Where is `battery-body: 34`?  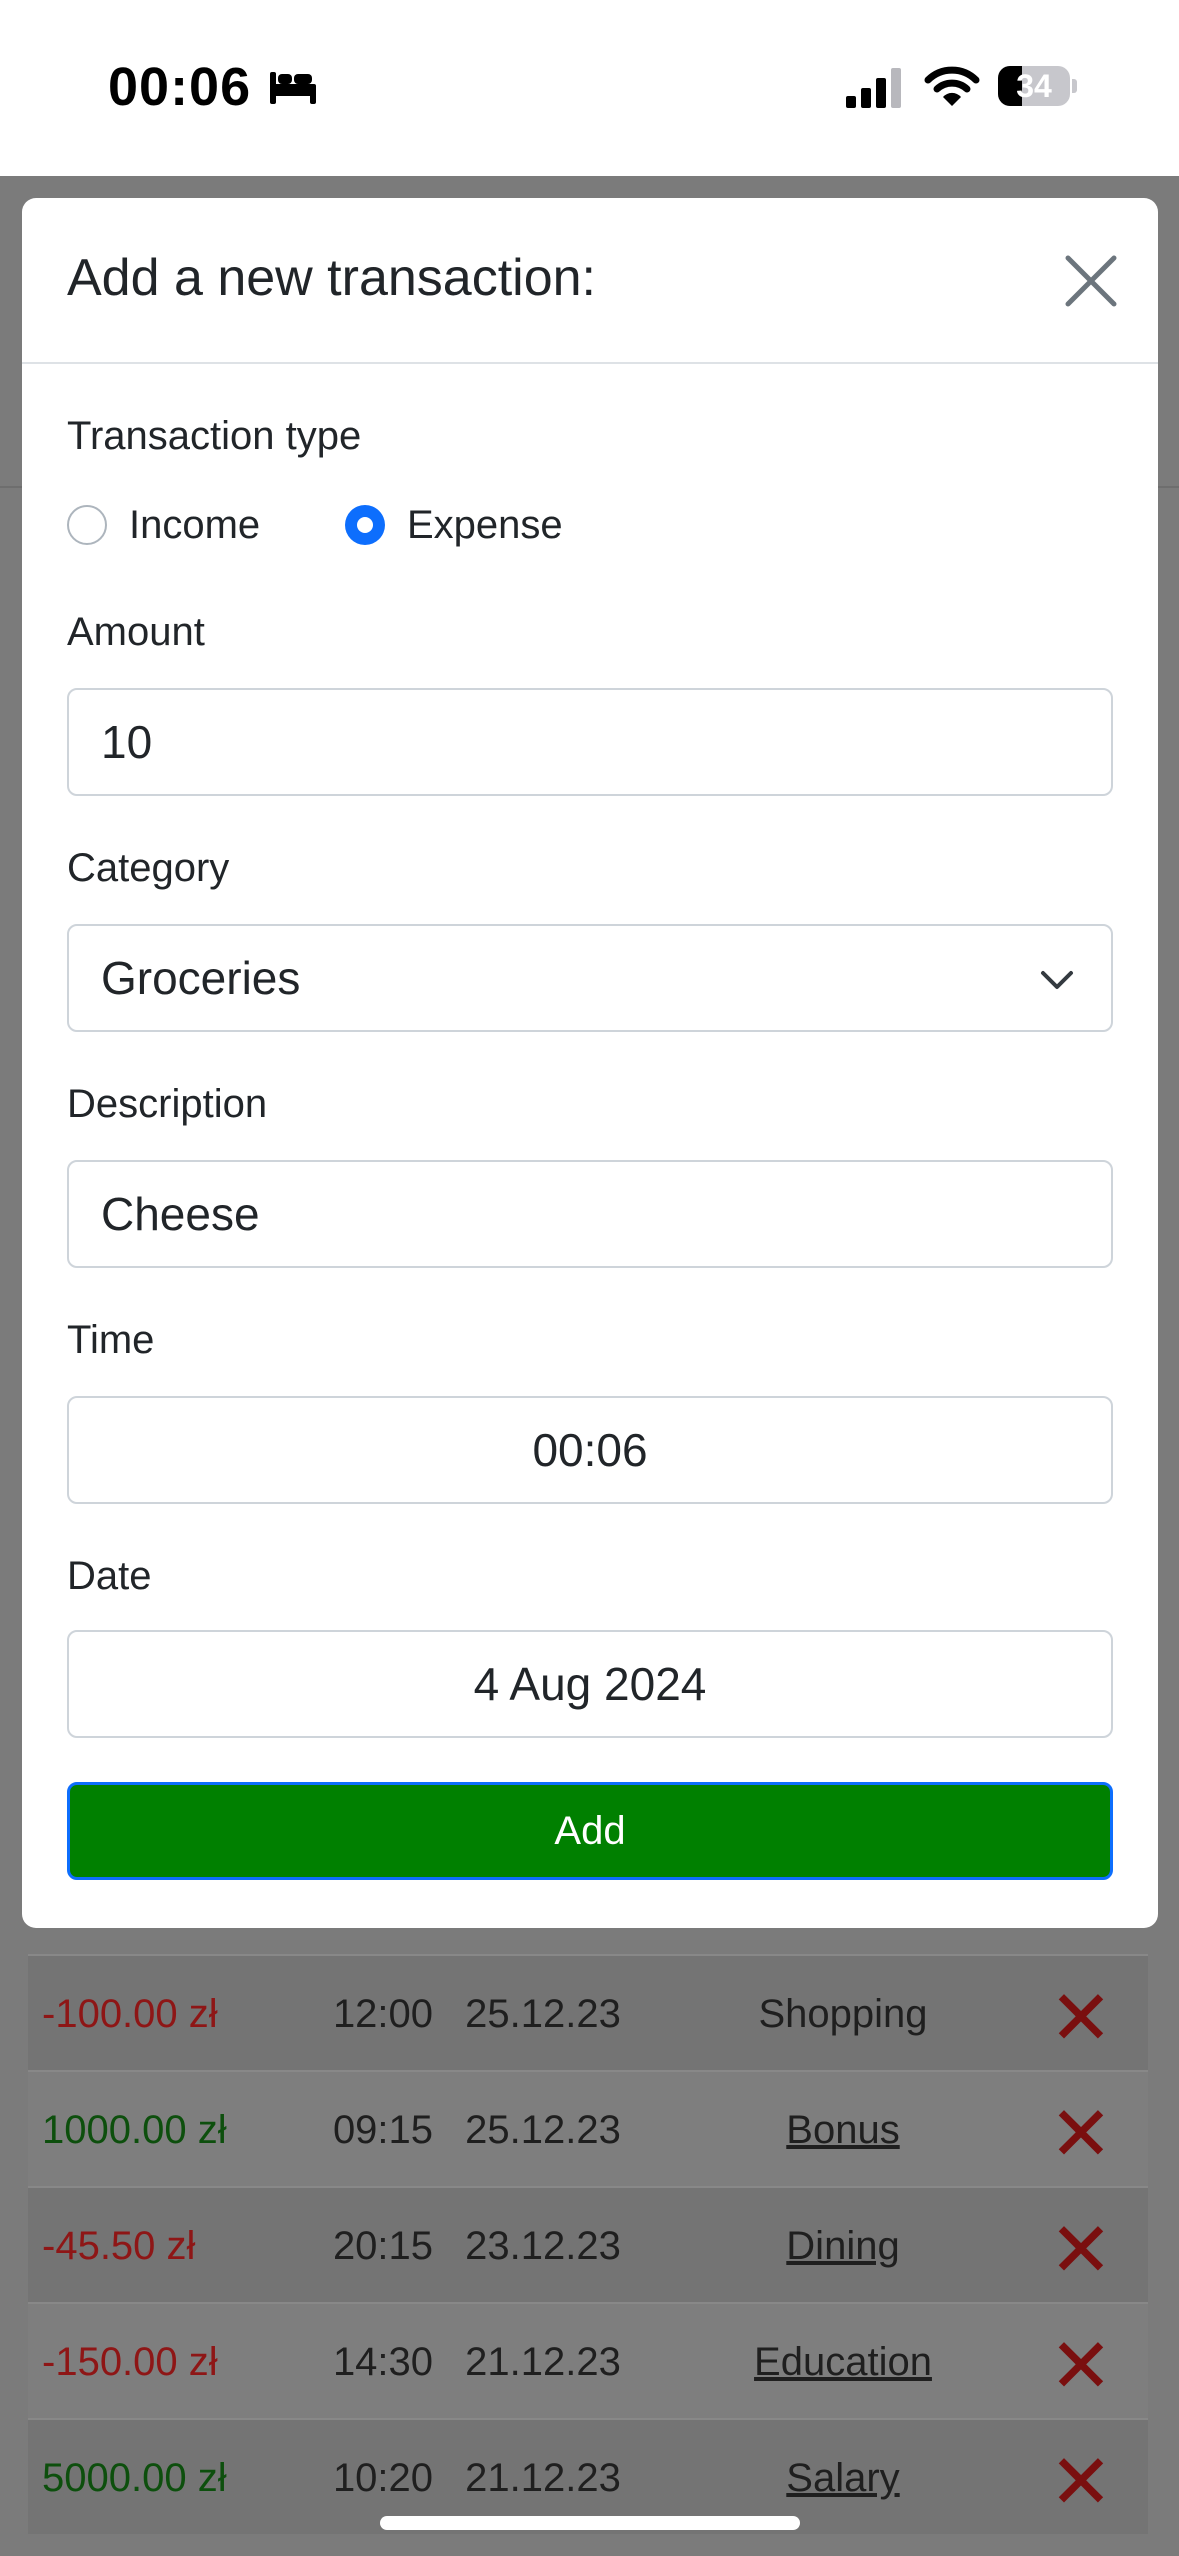 battery-body: 34 is located at coordinates (1034, 86).